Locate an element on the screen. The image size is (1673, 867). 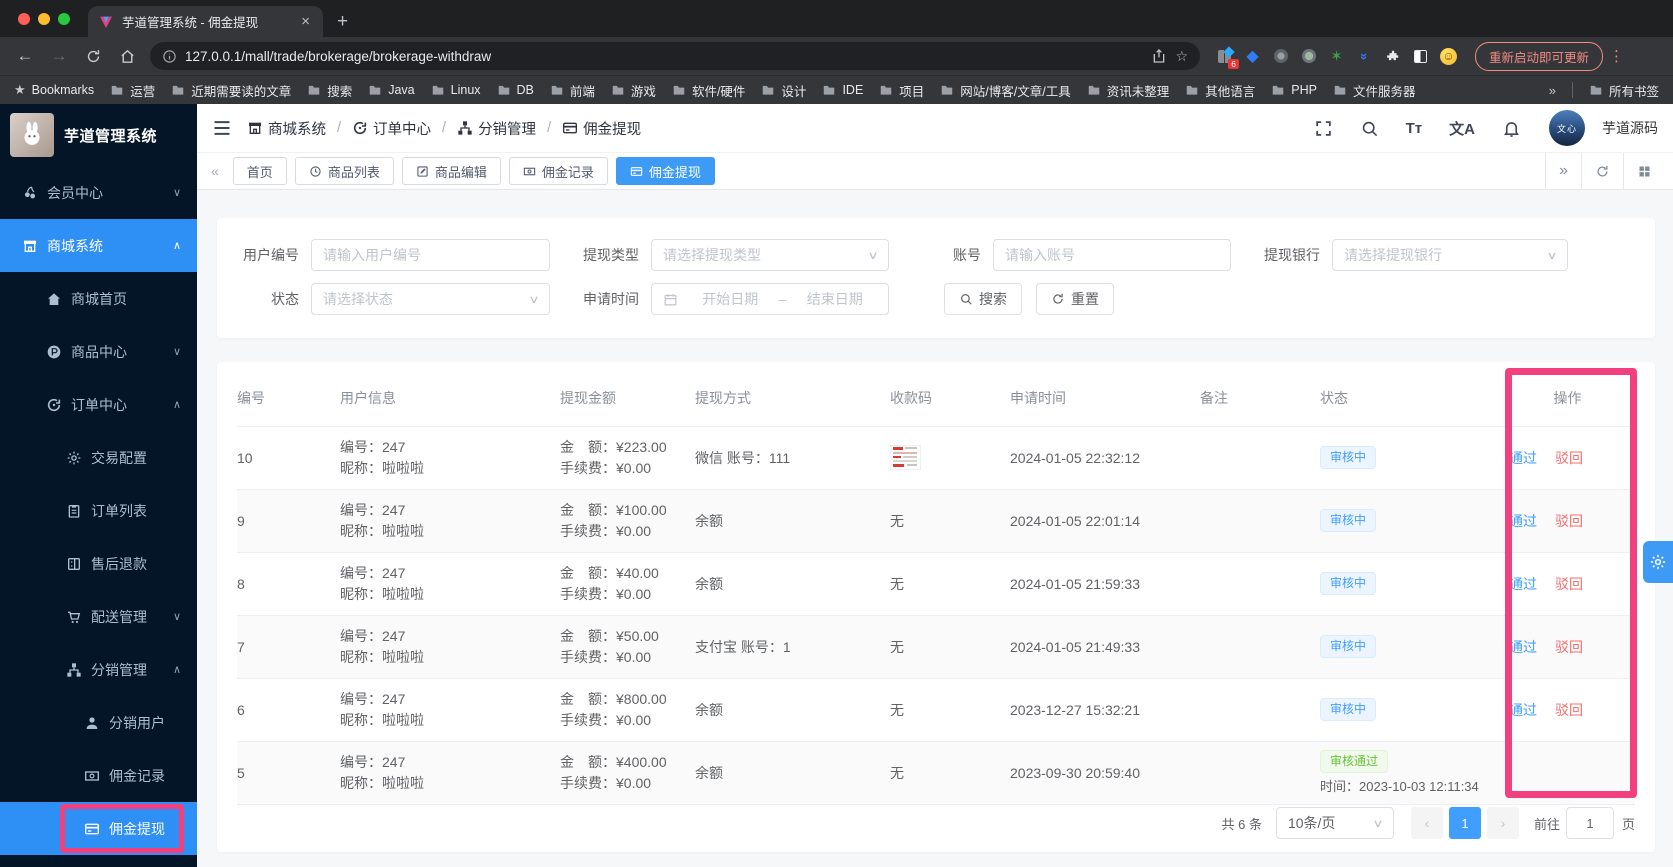
font-size-icon: Tт is located at coordinates (1414, 128).